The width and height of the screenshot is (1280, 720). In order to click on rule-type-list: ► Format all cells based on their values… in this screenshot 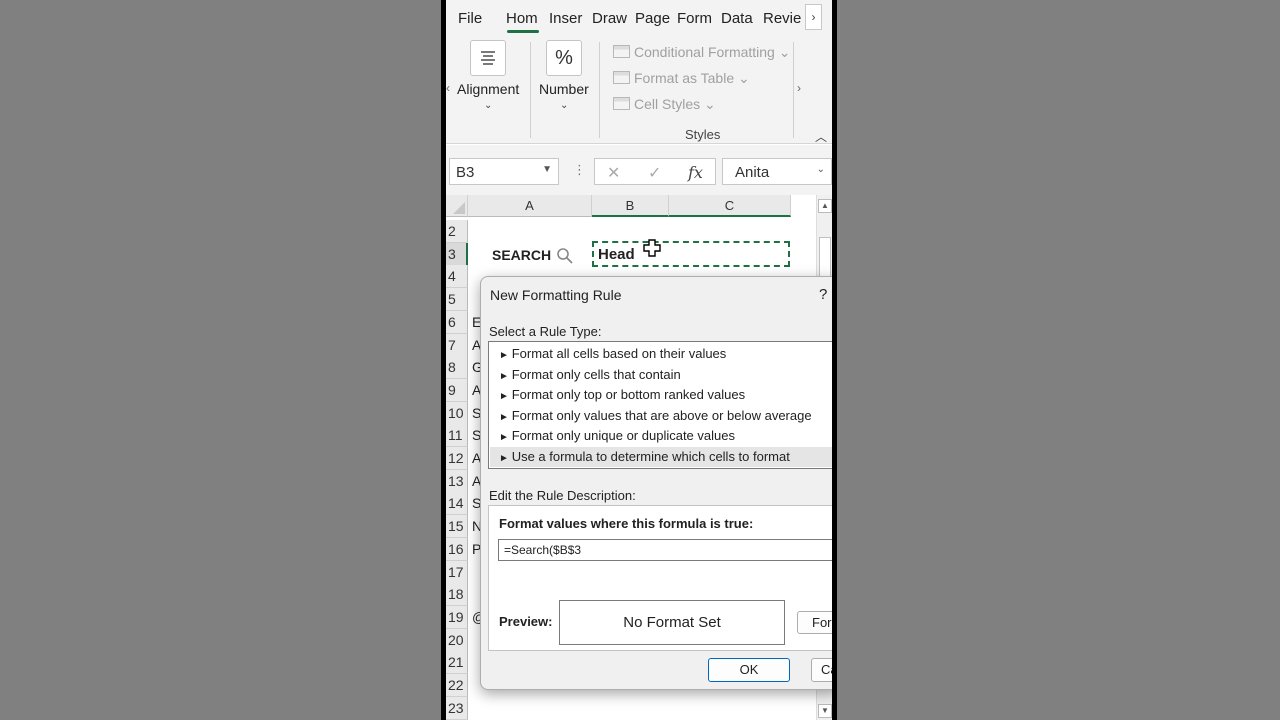, I will do `click(660, 405)`.